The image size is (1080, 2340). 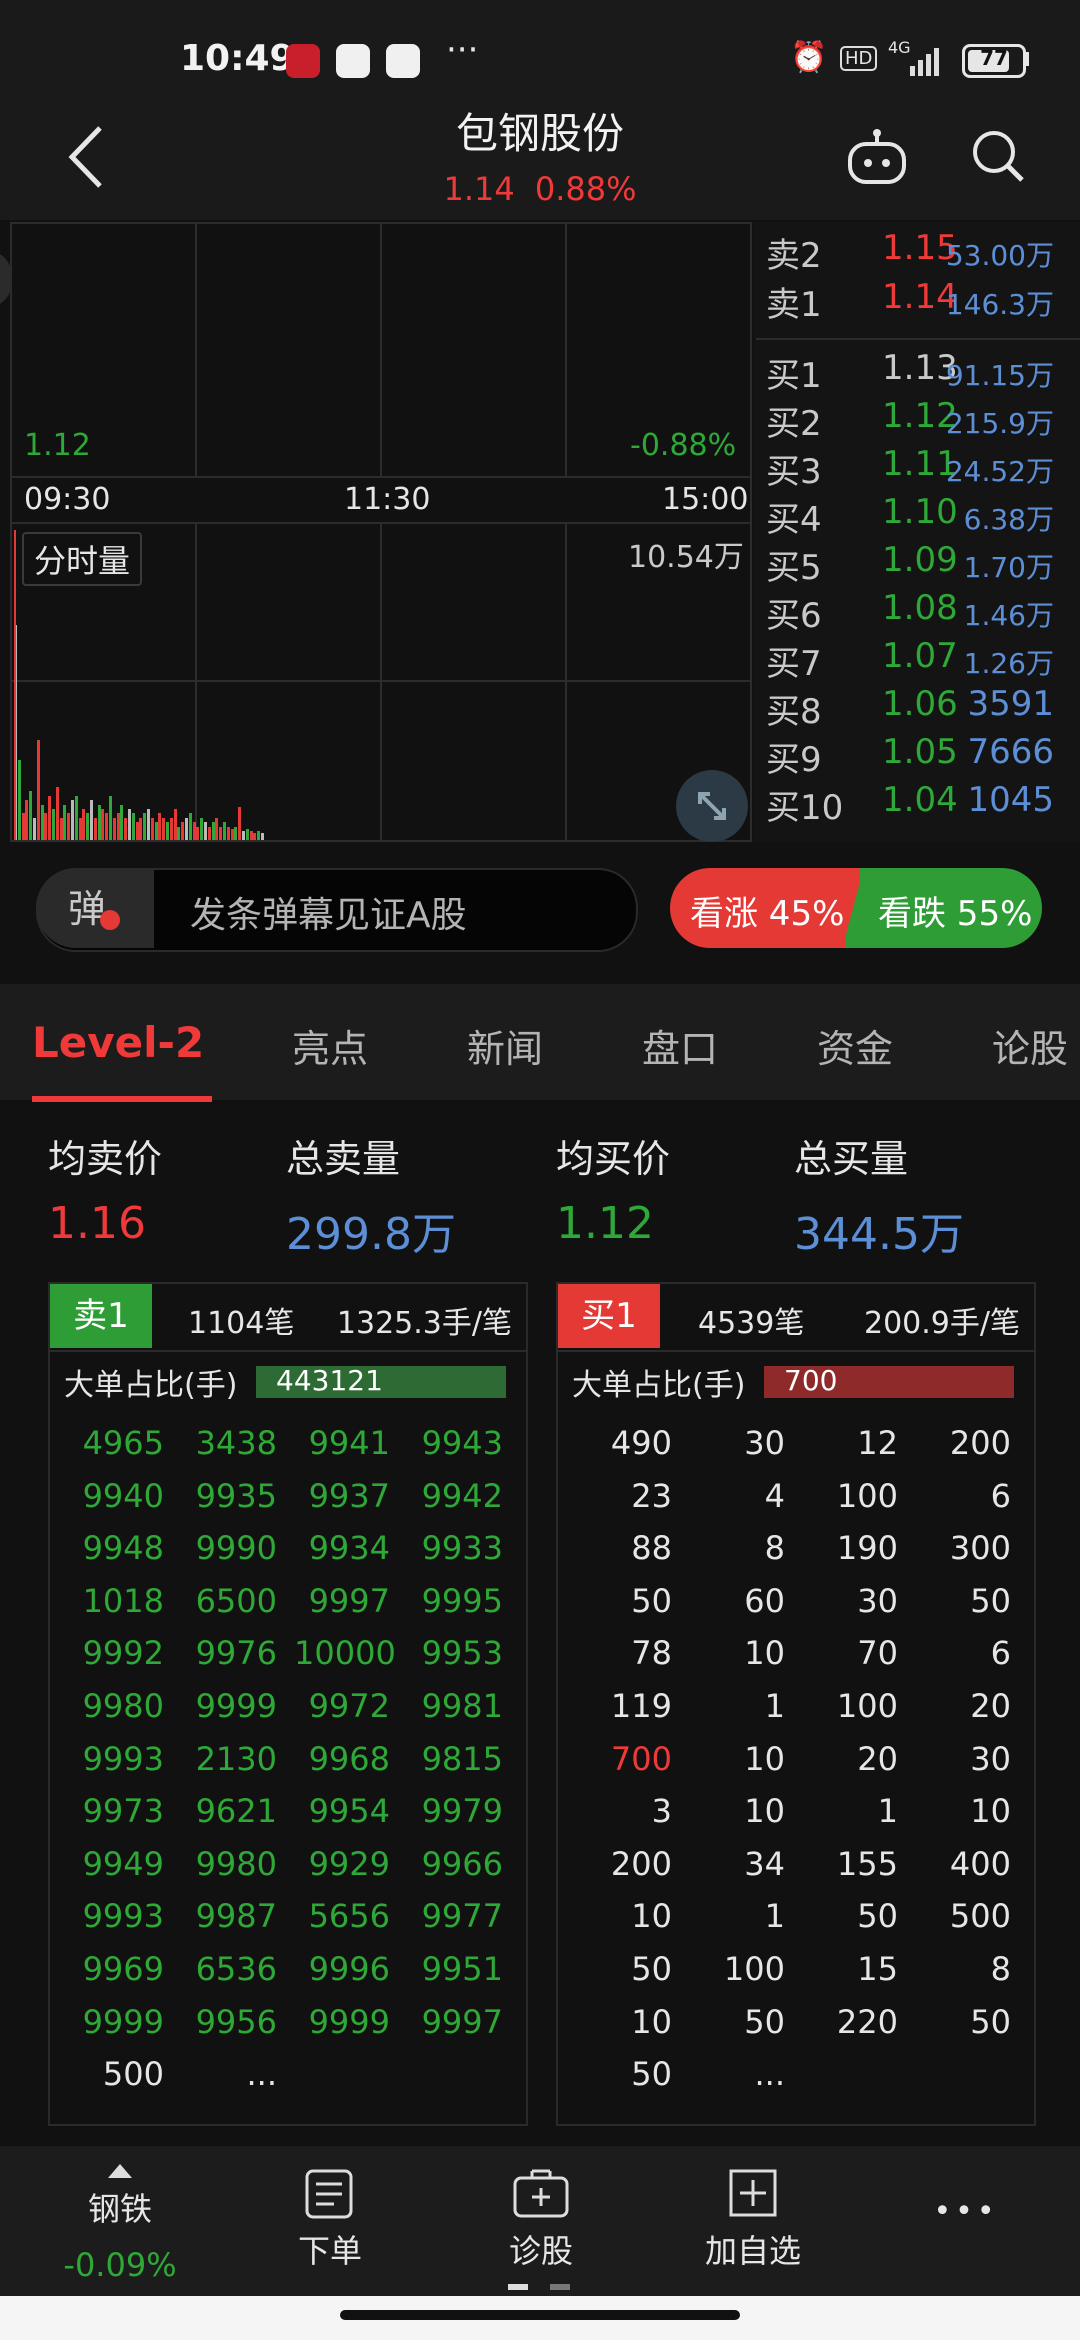 I want to click on bid-price: 1.09, so click(x=920, y=560).